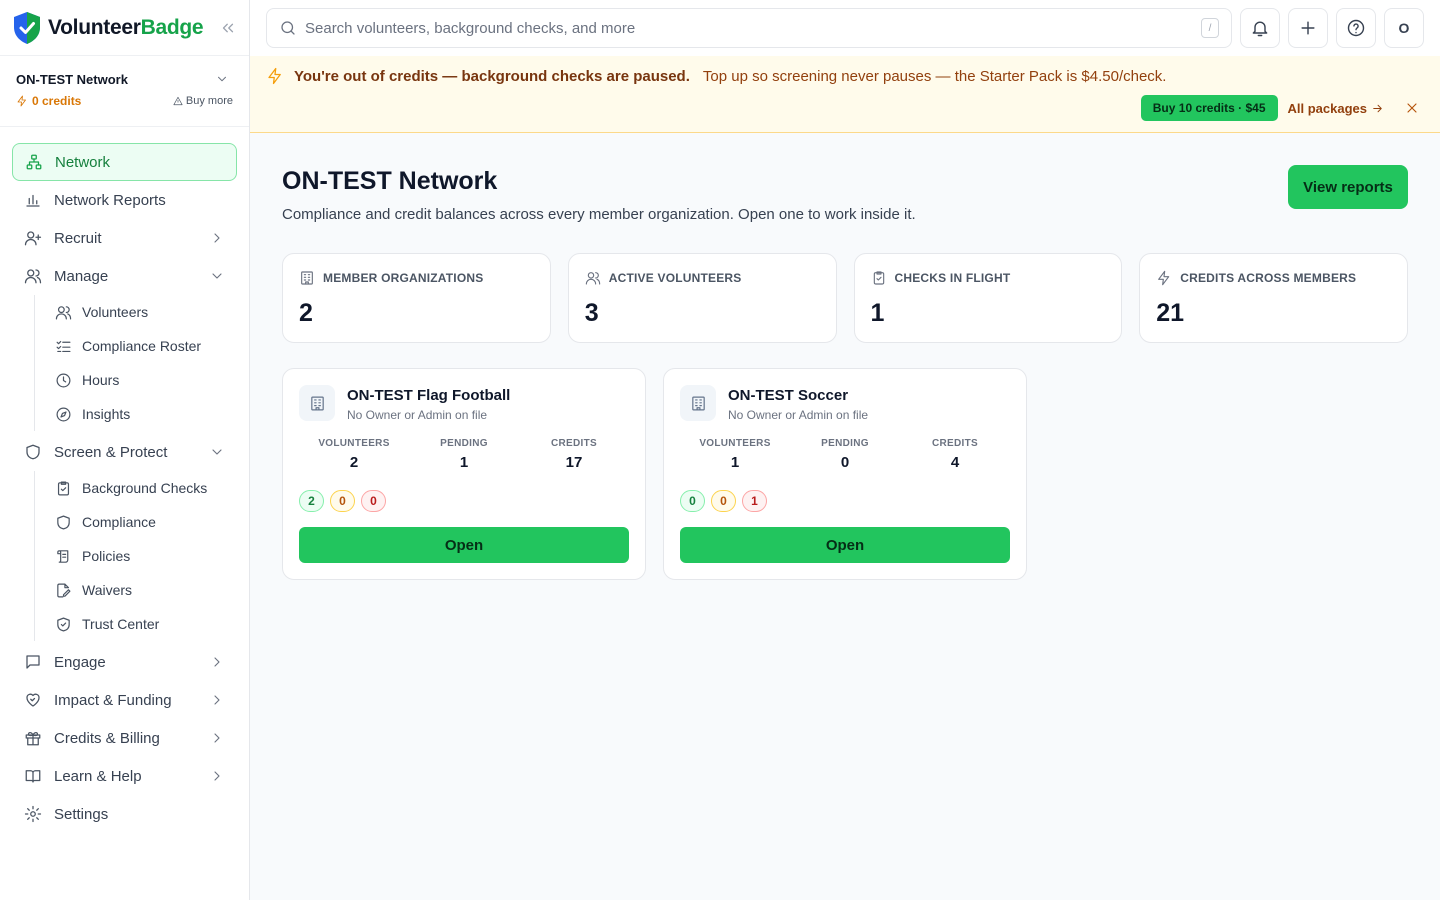 Image resolution: width=1440 pixels, height=900 pixels. What do you see at coordinates (146, 556) in the screenshot?
I see `sidebar-item-policies: Policies` at bounding box center [146, 556].